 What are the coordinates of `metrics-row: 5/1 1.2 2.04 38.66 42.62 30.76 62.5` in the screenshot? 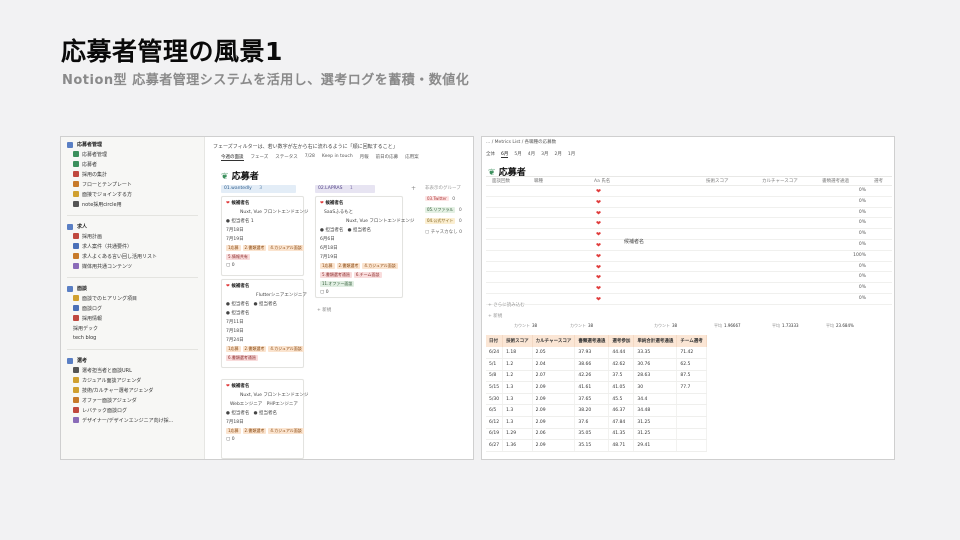 It's located at (596, 364).